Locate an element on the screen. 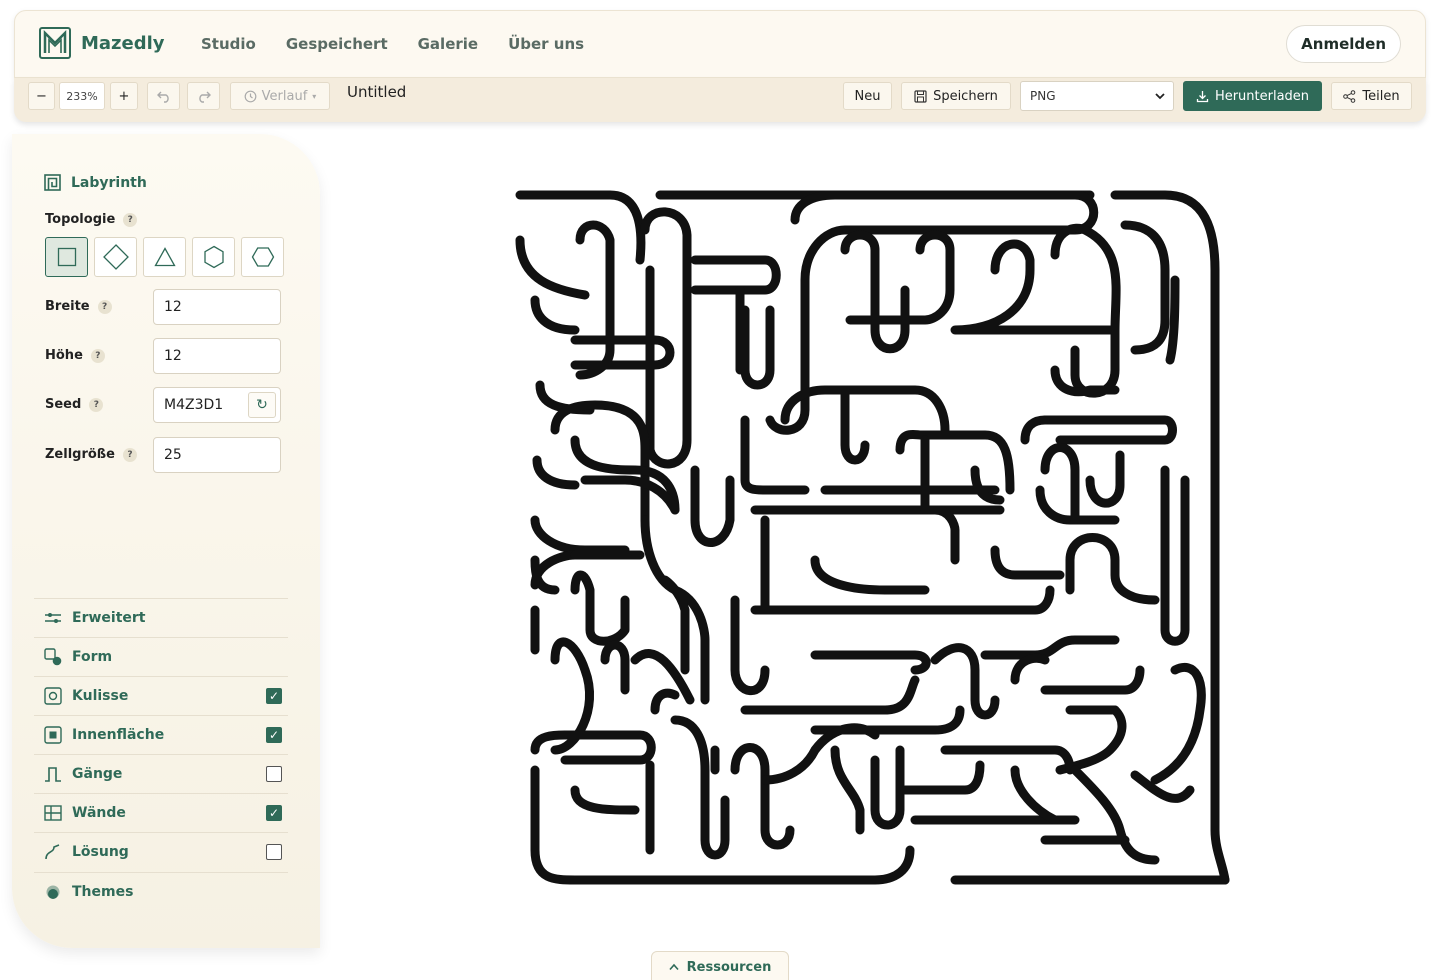  seed-value: M4Z3D1 is located at coordinates (194, 405).